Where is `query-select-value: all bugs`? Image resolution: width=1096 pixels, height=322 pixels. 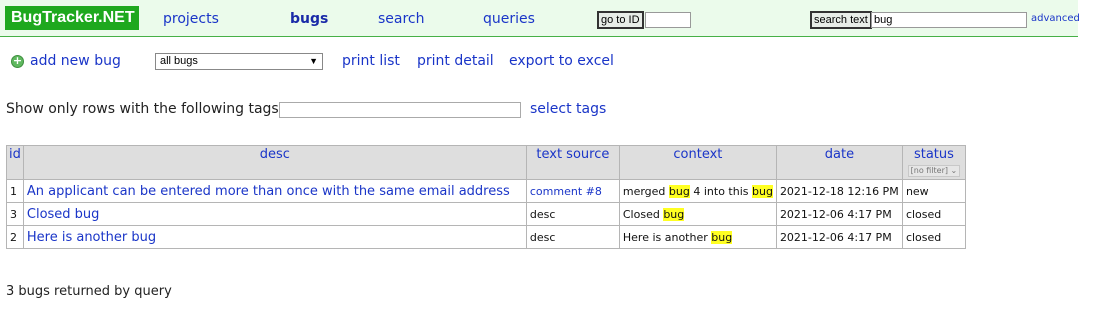
query-select-value: all bugs is located at coordinates (179, 61).